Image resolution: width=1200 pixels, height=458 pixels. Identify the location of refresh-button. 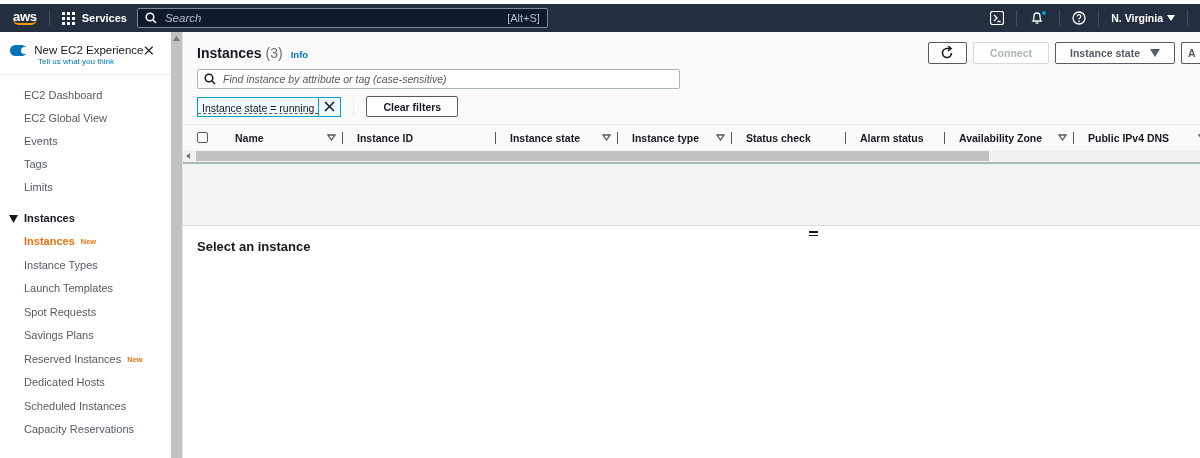
(947, 53).